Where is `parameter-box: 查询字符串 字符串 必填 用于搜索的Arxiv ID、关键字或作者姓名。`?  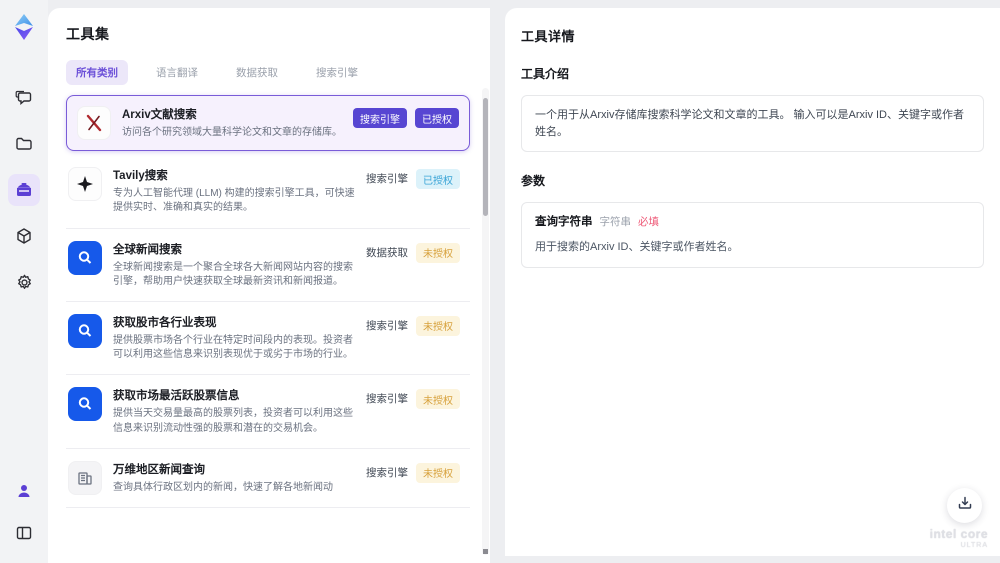
parameter-box: 查询字符串 字符串 必填 用于搜索的Arxiv ID、关键字或作者姓名。 is located at coordinates (752, 235).